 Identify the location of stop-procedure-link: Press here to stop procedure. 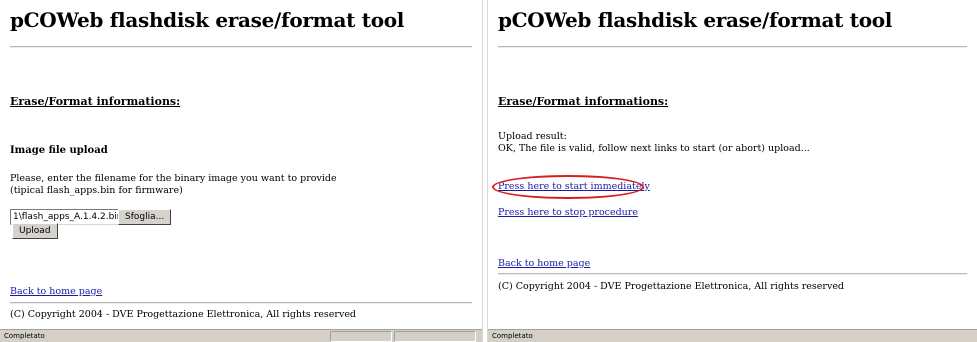
(568, 213).